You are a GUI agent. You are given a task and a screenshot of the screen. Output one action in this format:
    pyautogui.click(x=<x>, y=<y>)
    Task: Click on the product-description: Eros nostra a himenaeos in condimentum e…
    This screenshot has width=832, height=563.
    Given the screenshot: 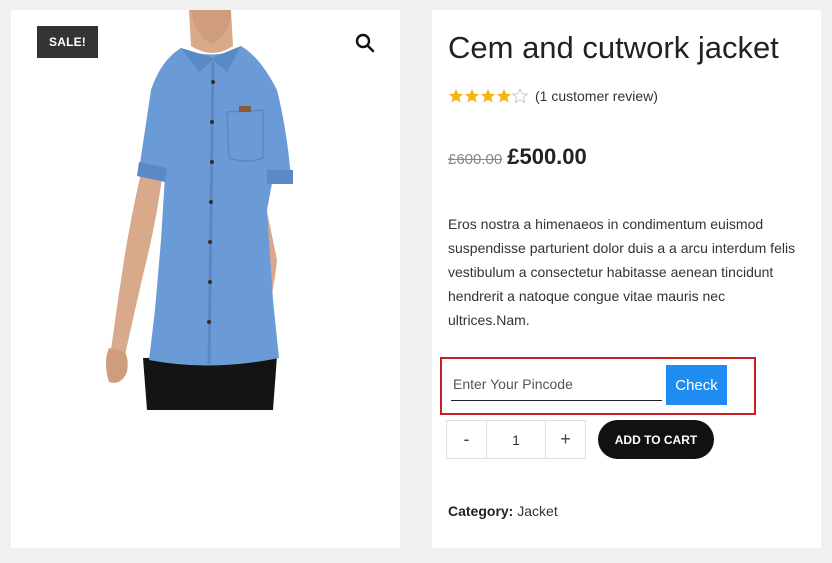 What is the action you would take?
    pyautogui.click(x=622, y=272)
    